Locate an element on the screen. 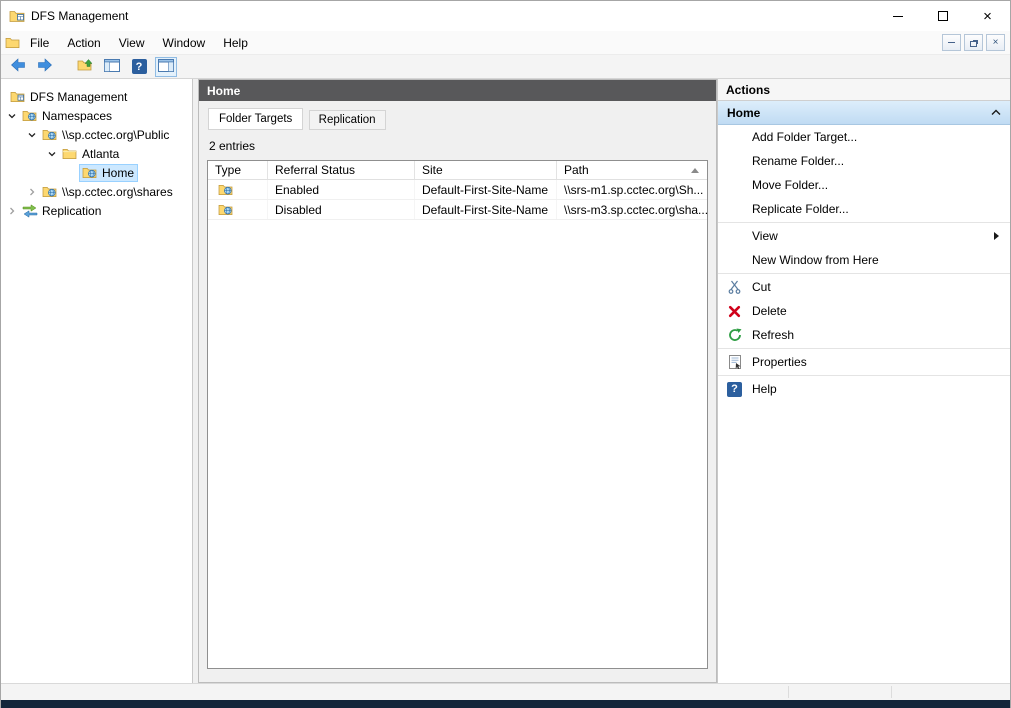 This screenshot has width=1011, height=708. forward-button is located at coordinates (45, 67).